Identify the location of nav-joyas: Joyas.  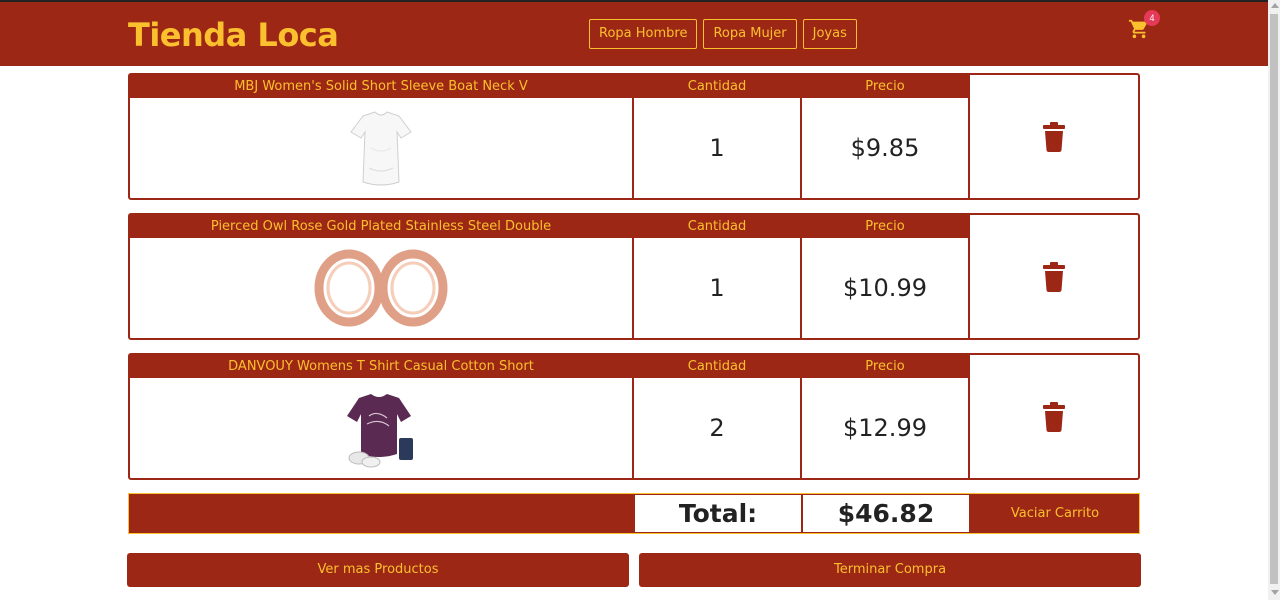
(829, 34).